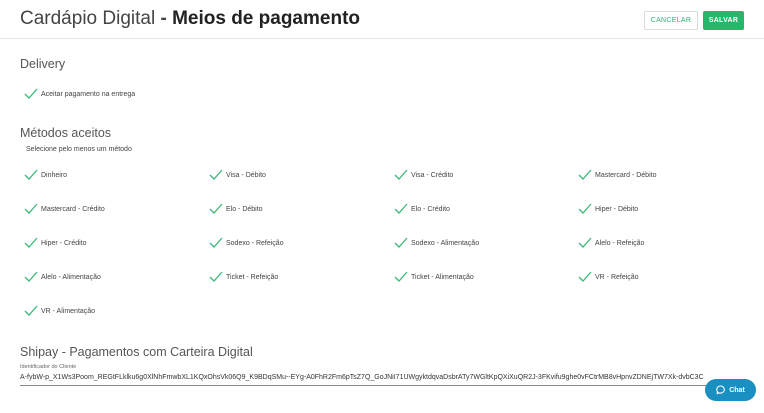 Image resolution: width=764 pixels, height=413 pixels. I want to click on method-checkbox: VR - Refeição, so click(608, 277).